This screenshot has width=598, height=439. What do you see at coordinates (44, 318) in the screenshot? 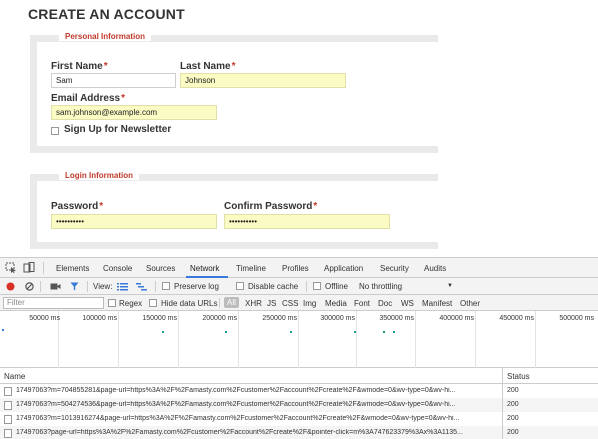
I see `timeline-tick-label: 50000 ms` at bounding box center [44, 318].